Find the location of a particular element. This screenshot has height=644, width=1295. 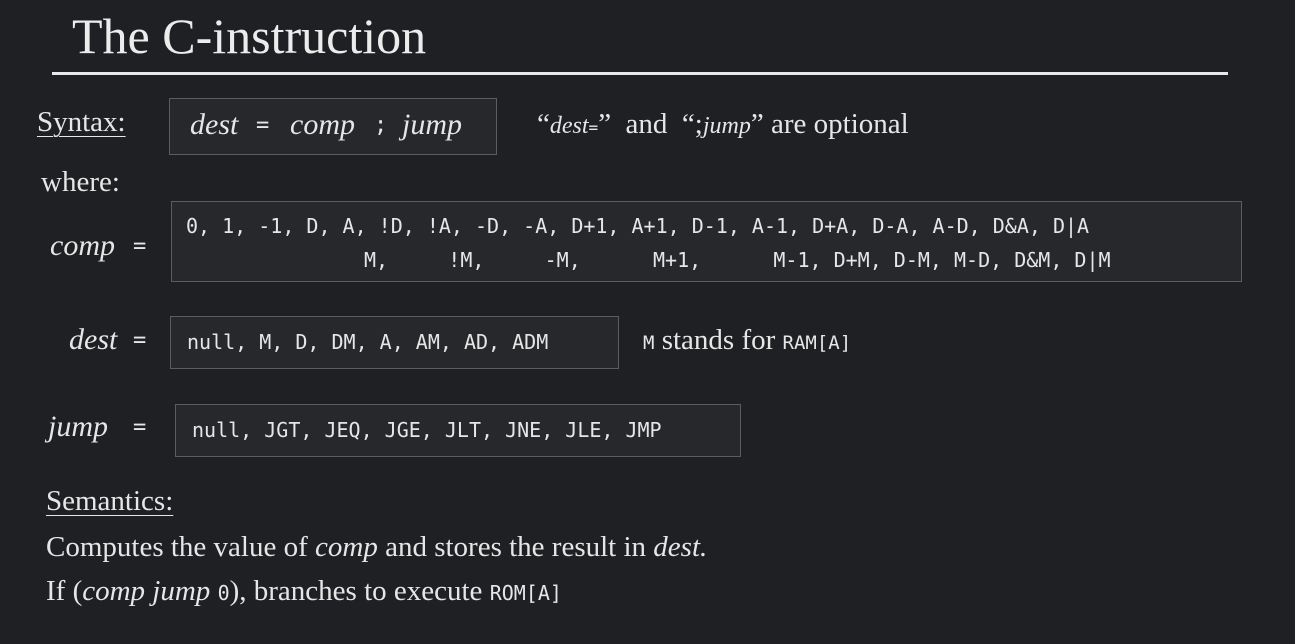

semantics-l2-zero: 0 is located at coordinates (223, 593).